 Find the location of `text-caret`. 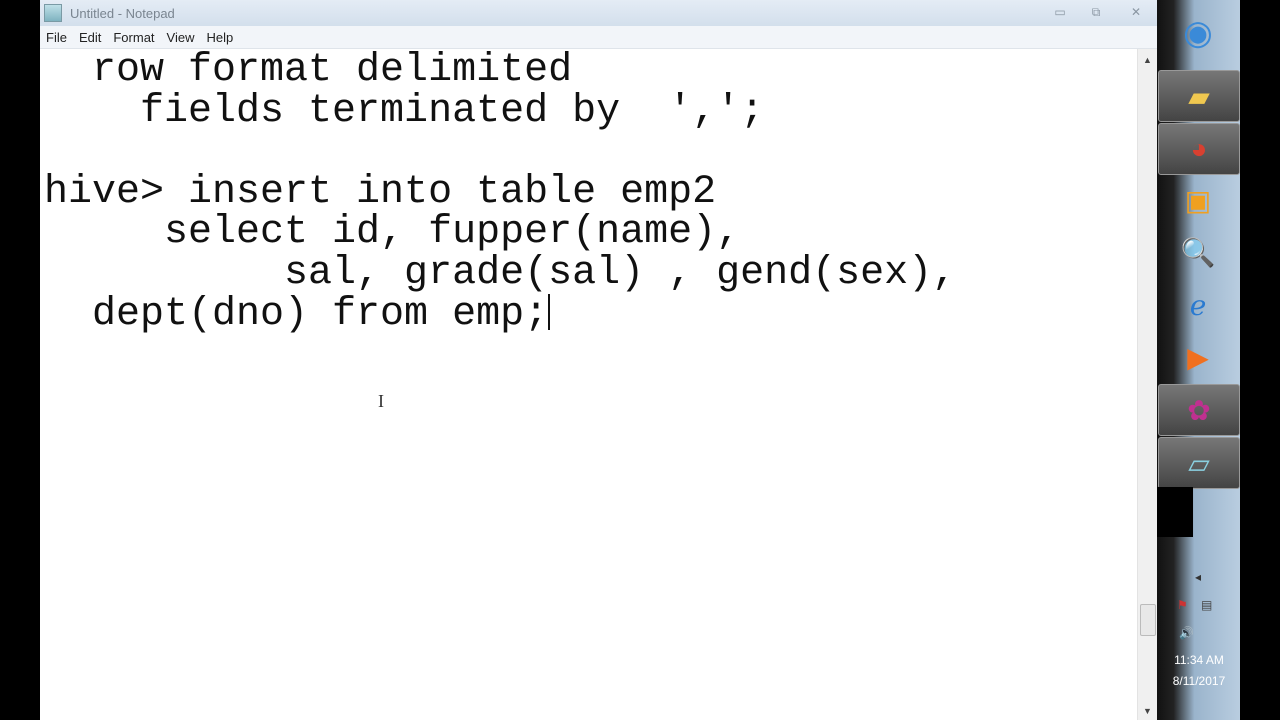

text-caret is located at coordinates (549, 312).